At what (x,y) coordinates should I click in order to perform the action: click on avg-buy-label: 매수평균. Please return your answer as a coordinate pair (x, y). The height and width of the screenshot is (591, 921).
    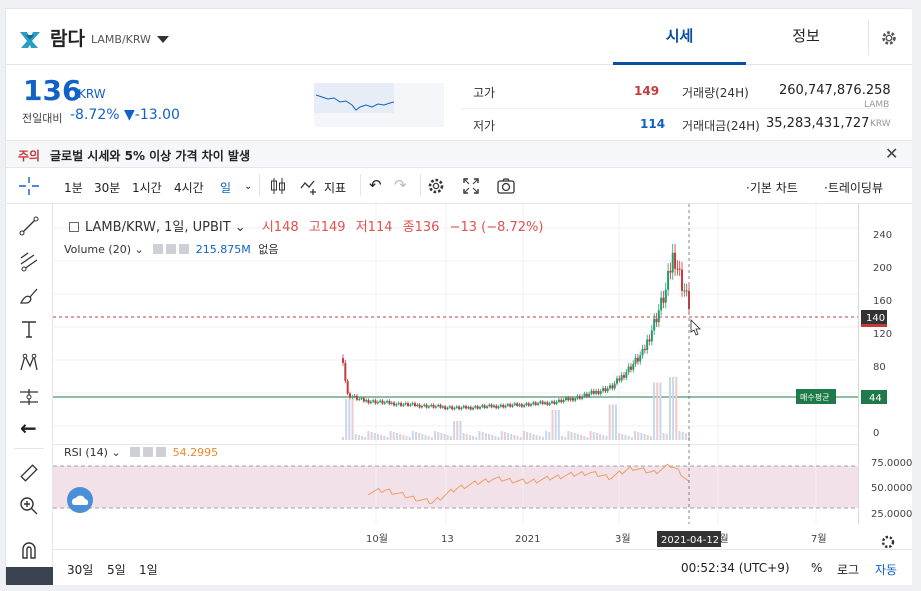
    Looking at the image, I should click on (814, 397).